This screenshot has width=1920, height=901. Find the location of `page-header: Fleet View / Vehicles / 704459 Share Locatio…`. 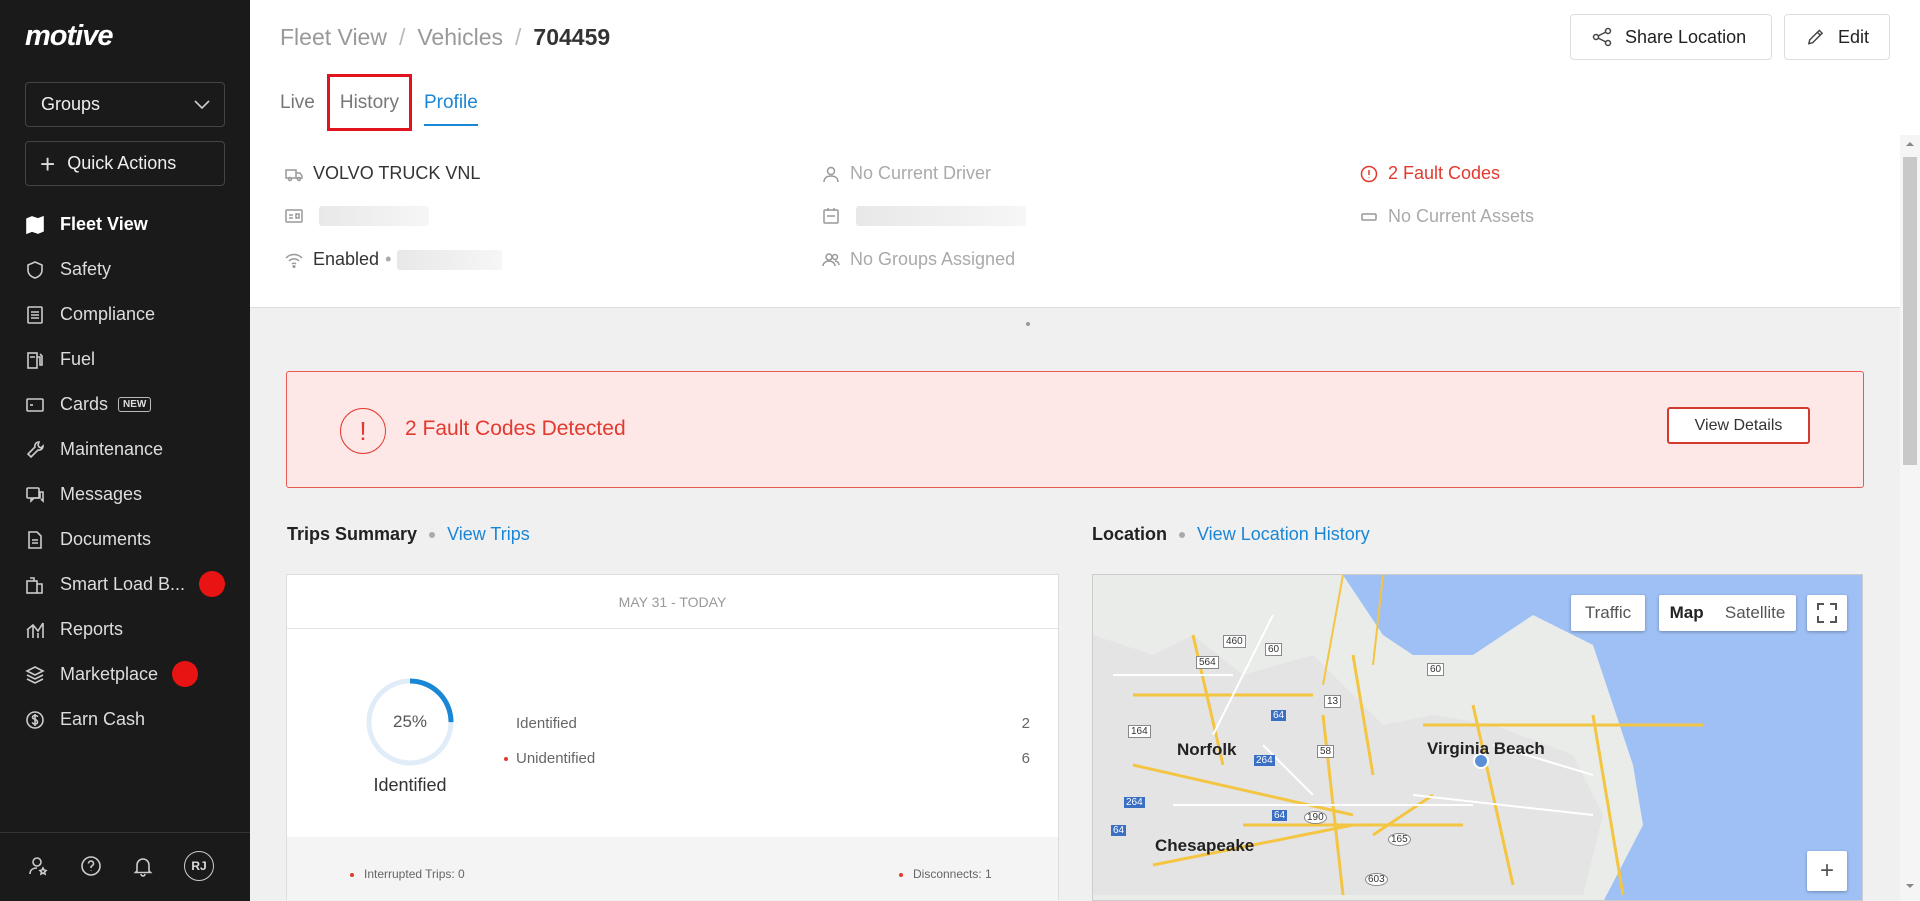

page-header: Fleet View / Vehicles / 704459 Share Locatio… is located at coordinates (1085, 67).